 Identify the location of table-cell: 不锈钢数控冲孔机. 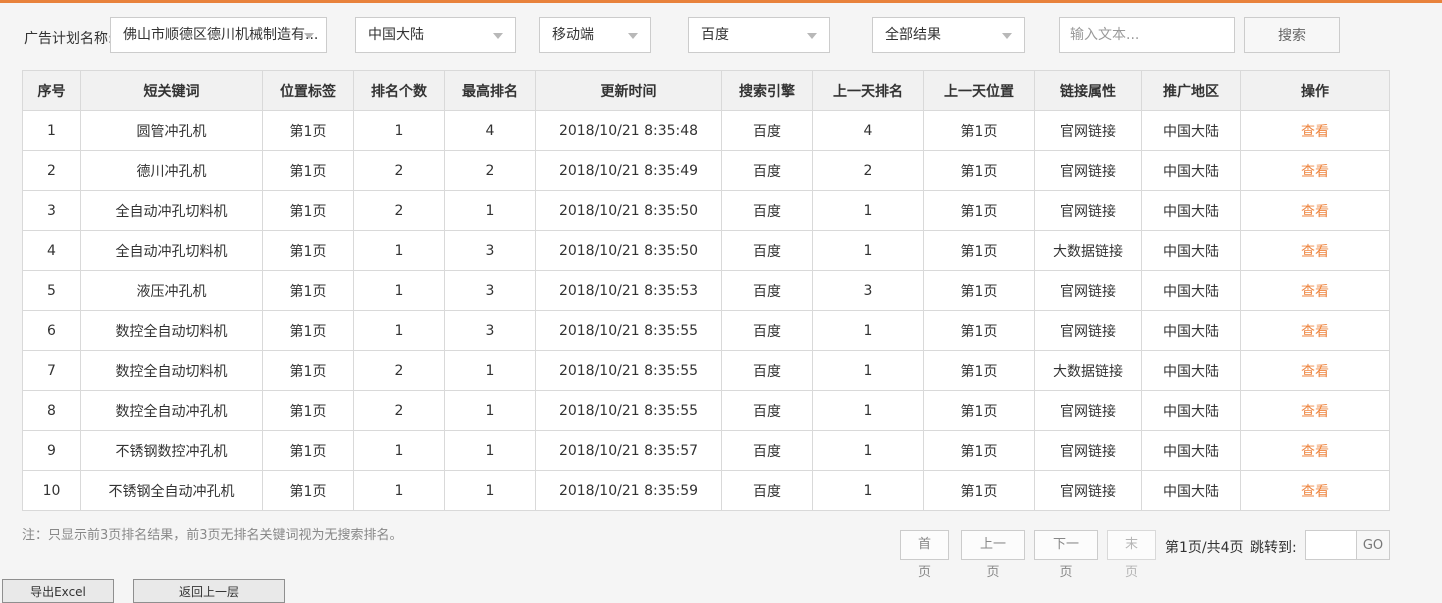
(171, 450).